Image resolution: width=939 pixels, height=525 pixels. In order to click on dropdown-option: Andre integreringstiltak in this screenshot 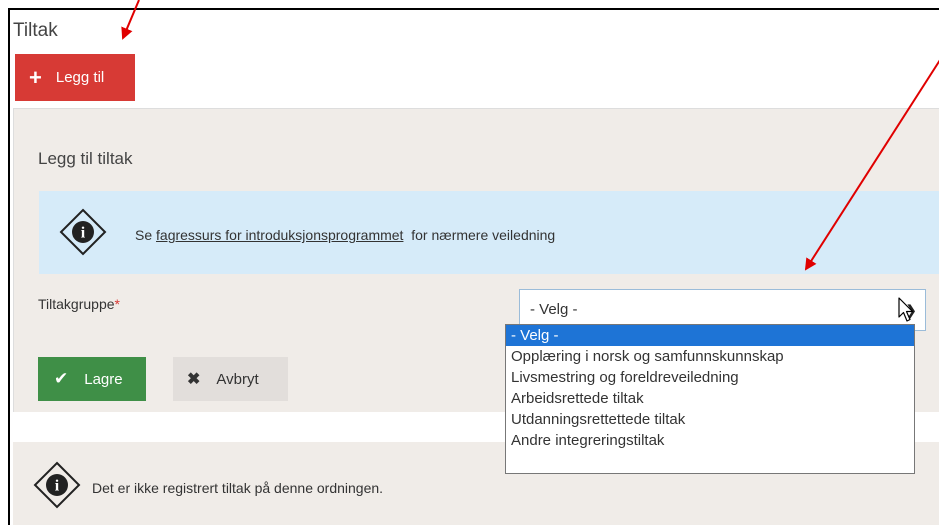, I will do `click(710, 440)`.